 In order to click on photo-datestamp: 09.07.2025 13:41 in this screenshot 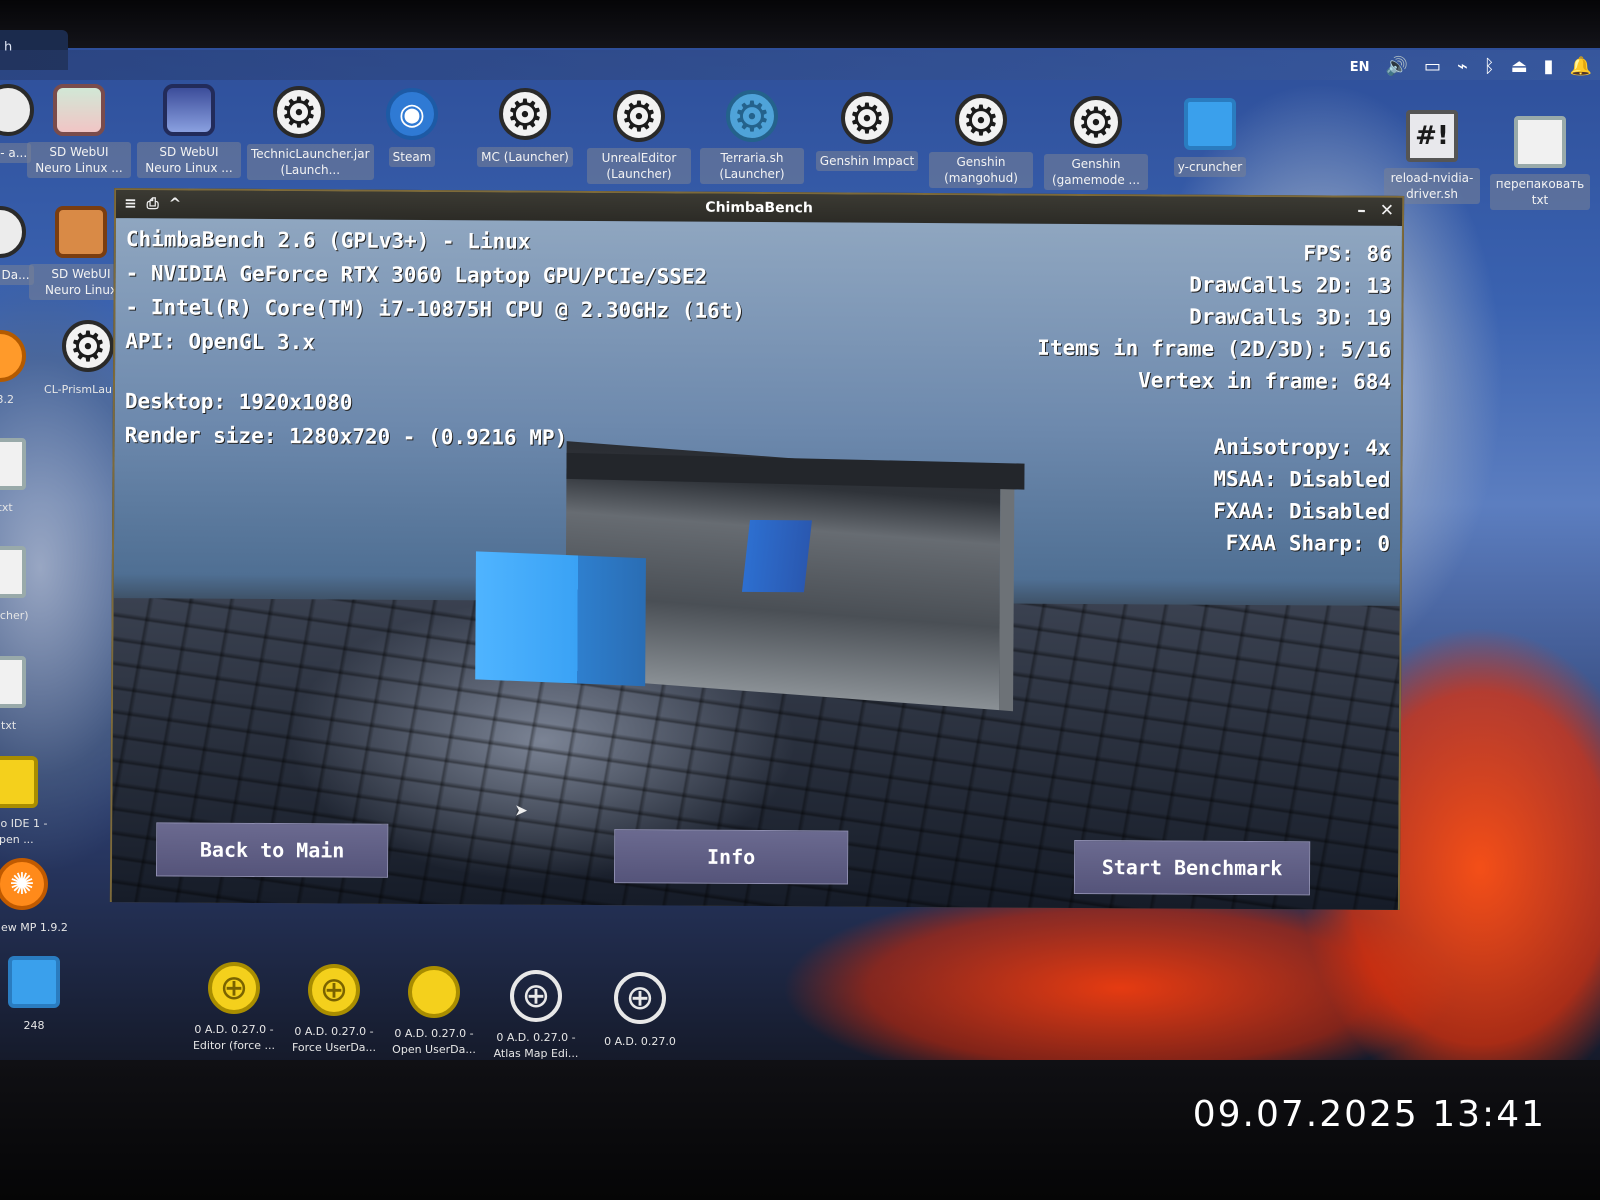, I will do `click(1369, 1114)`.